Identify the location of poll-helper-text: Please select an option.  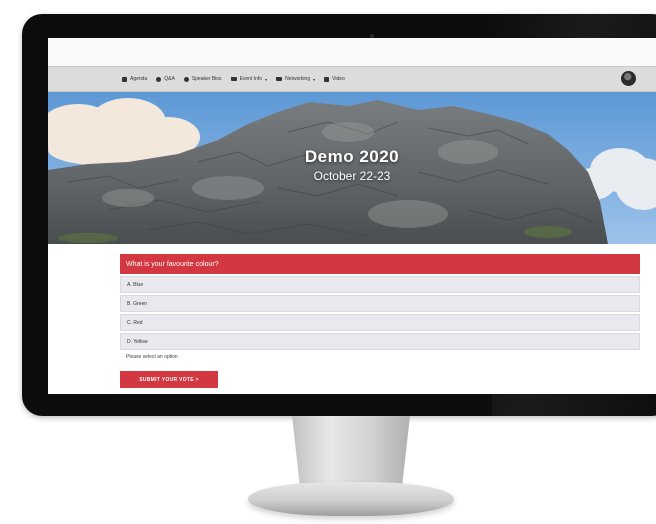
(152, 357).